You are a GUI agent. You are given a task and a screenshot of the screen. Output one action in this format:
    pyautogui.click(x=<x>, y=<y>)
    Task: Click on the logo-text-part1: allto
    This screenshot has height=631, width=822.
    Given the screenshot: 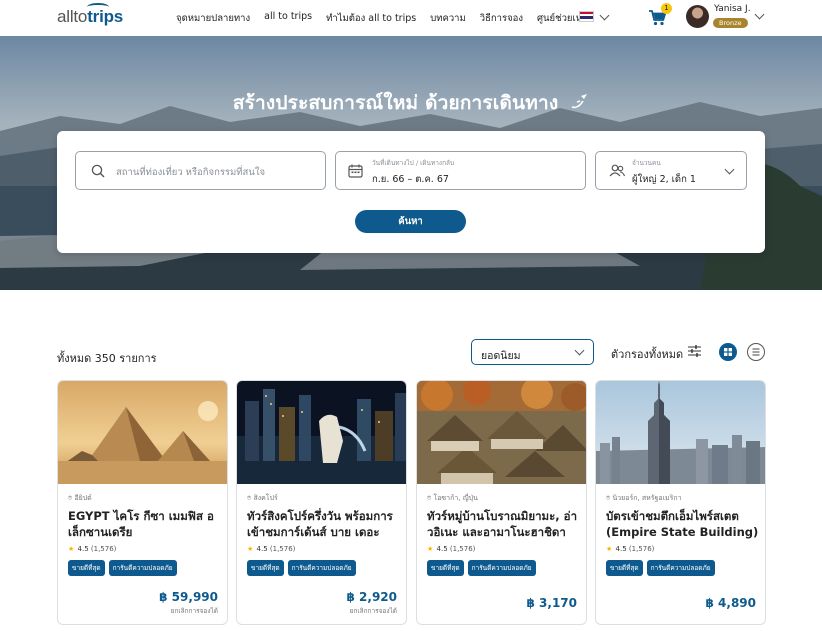 What is the action you would take?
    pyautogui.click(x=72, y=16)
    